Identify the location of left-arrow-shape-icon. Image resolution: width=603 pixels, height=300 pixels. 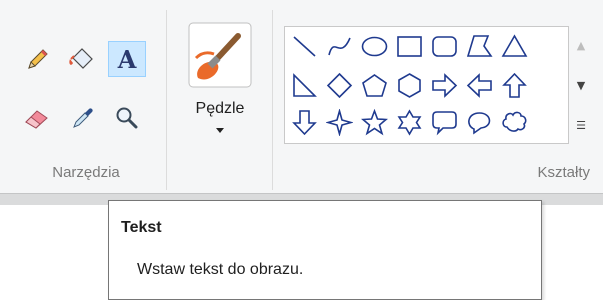
(479, 85).